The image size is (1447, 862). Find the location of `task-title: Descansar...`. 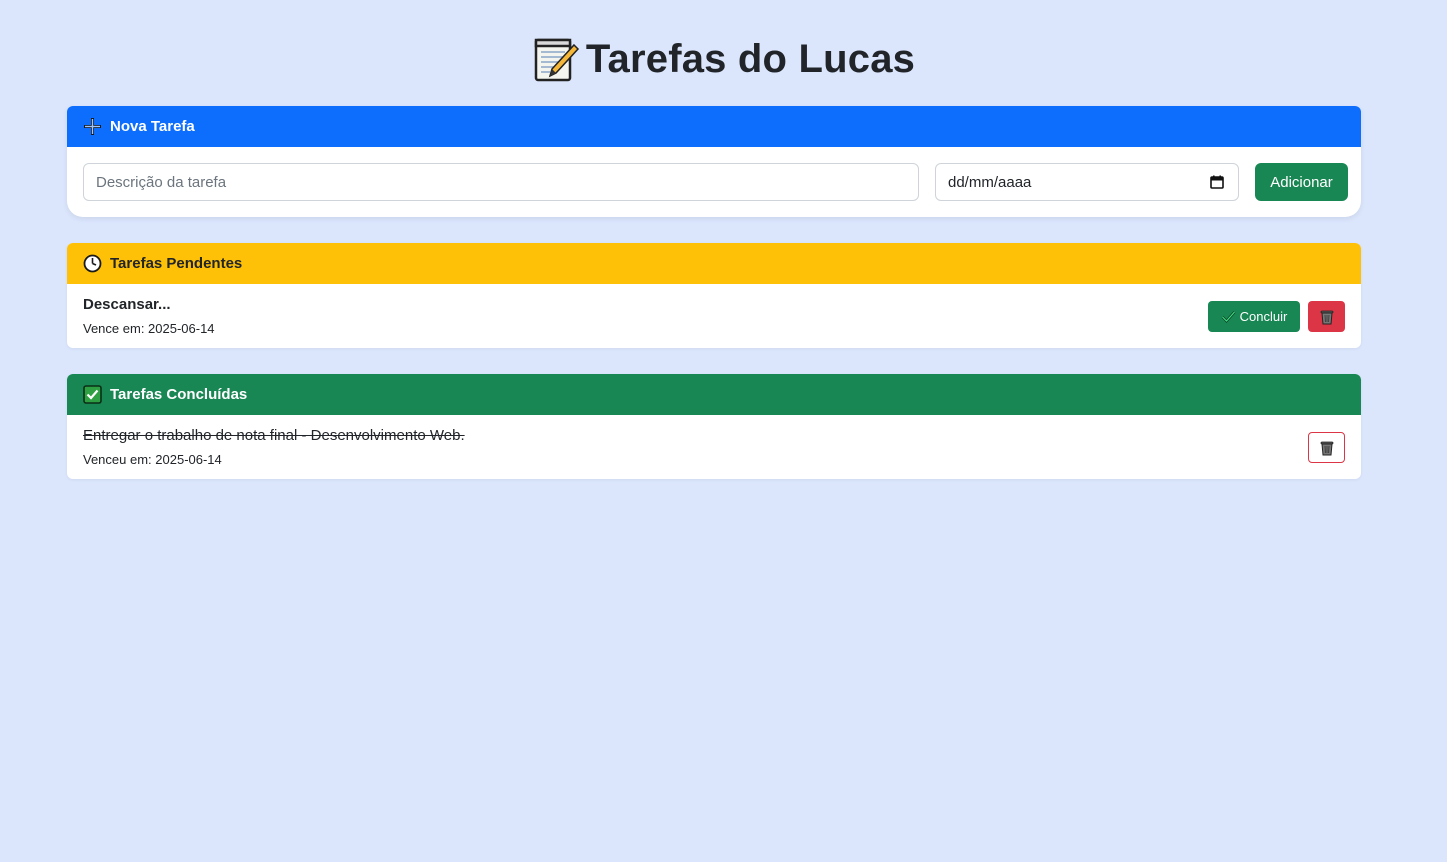

task-title: Descansar... is located at coordinates (127, 304).